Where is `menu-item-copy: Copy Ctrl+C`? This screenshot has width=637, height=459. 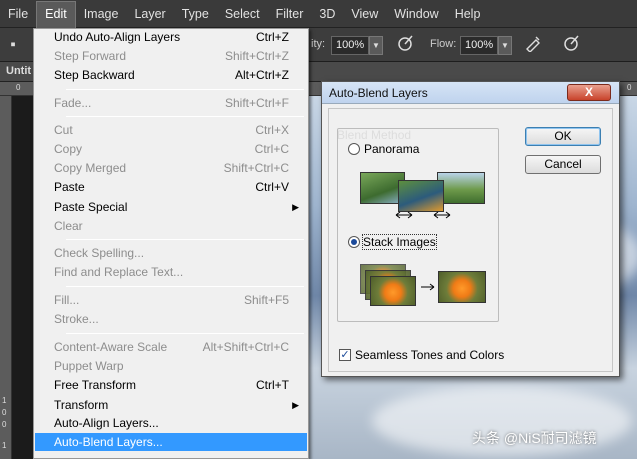 menu-item-copy: Copy Ctrl+C is located at coordinates (171, 149).